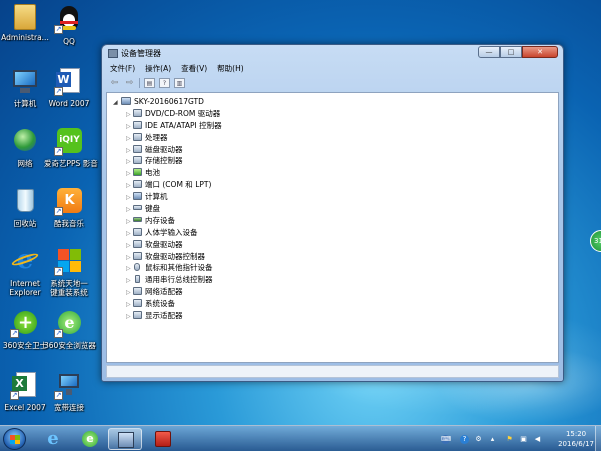  What do you see at coordinates (332, 138) in the screenshot?
I see `tree-item: ▷ 处理器` at bounding box center [332, 138].